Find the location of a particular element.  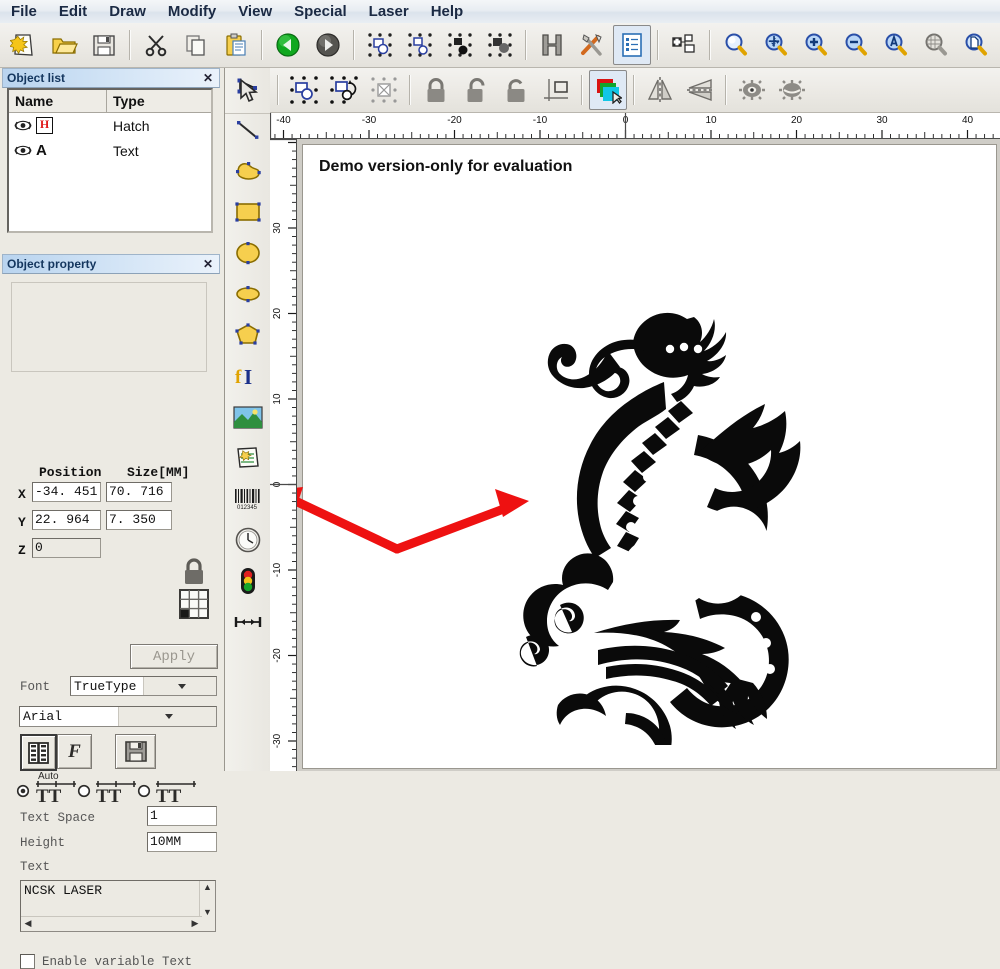

menu-item-view: View is located at coordinates (255, 12).